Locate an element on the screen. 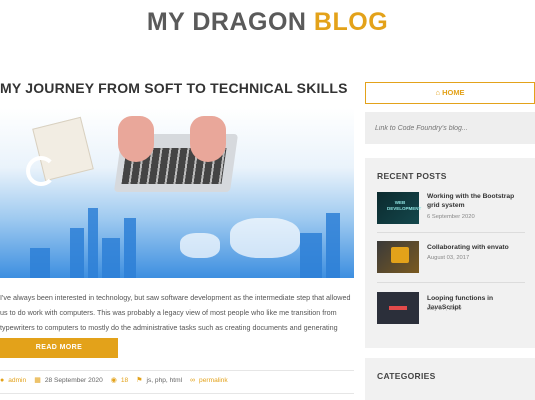  comment-count: 18 is located at coordinates (124, 380).